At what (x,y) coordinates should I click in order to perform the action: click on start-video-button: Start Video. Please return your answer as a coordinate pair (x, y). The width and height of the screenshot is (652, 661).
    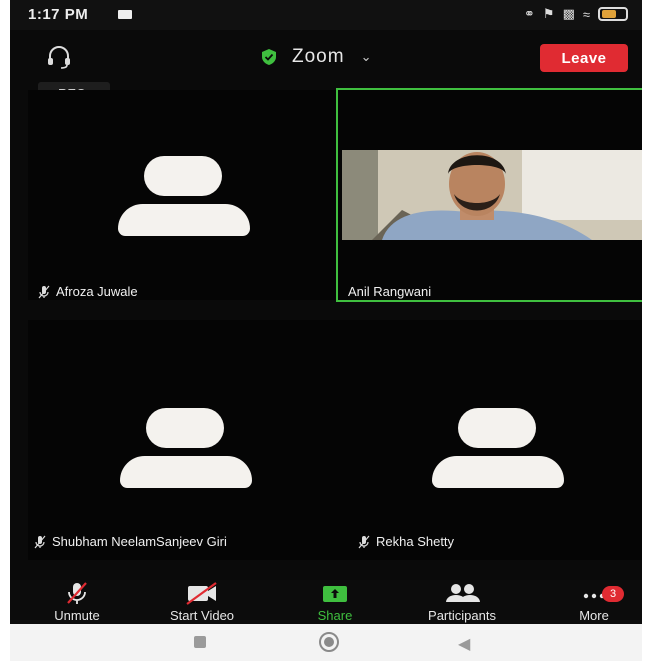
    Looking at the image, I should click on (202, 602).